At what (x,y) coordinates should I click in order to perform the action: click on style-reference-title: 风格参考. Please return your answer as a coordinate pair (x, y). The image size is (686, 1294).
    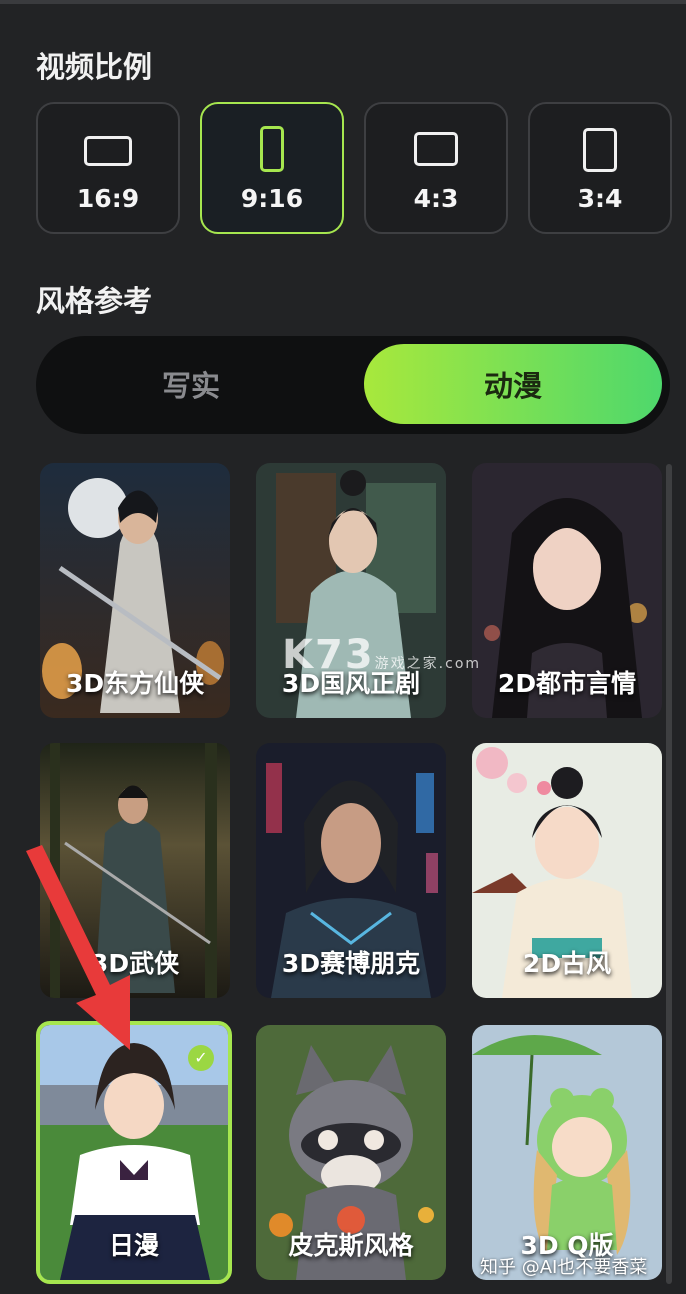
    Looking at the image, I should click on (94, 301).